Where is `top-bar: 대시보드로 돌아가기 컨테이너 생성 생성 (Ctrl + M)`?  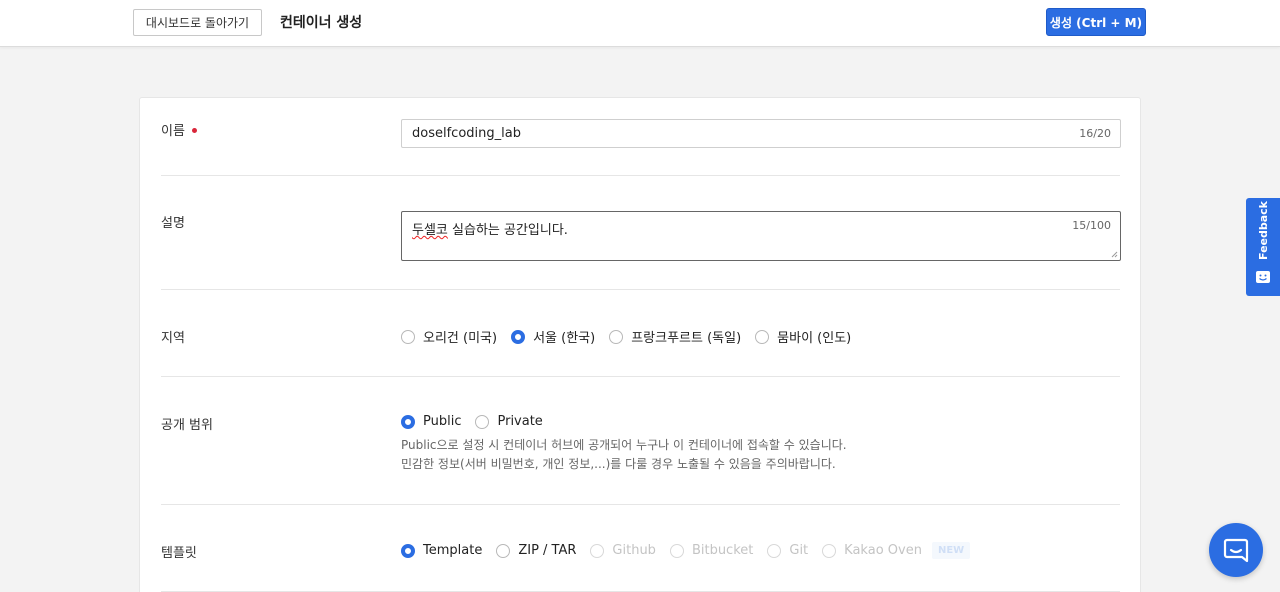 top-bar: 대시보드로 돌아가기 컨테이너 생성 생성 (Ctrl + M) is located at coordinates (640, 23).